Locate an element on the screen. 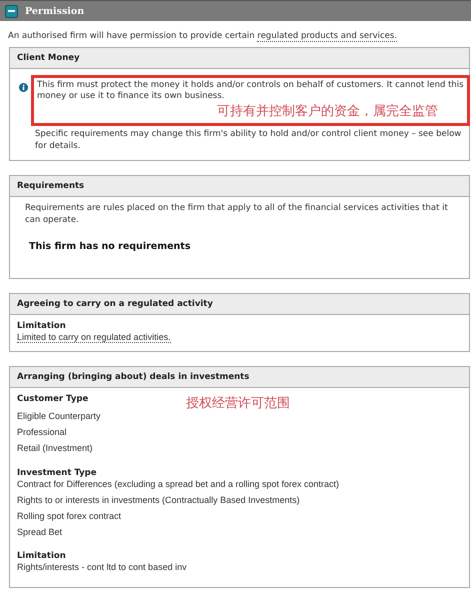  note-text: Specific requirements may change this firm's ability to hold and/or control client money – see below for details. is located at coordinates (248, 140).